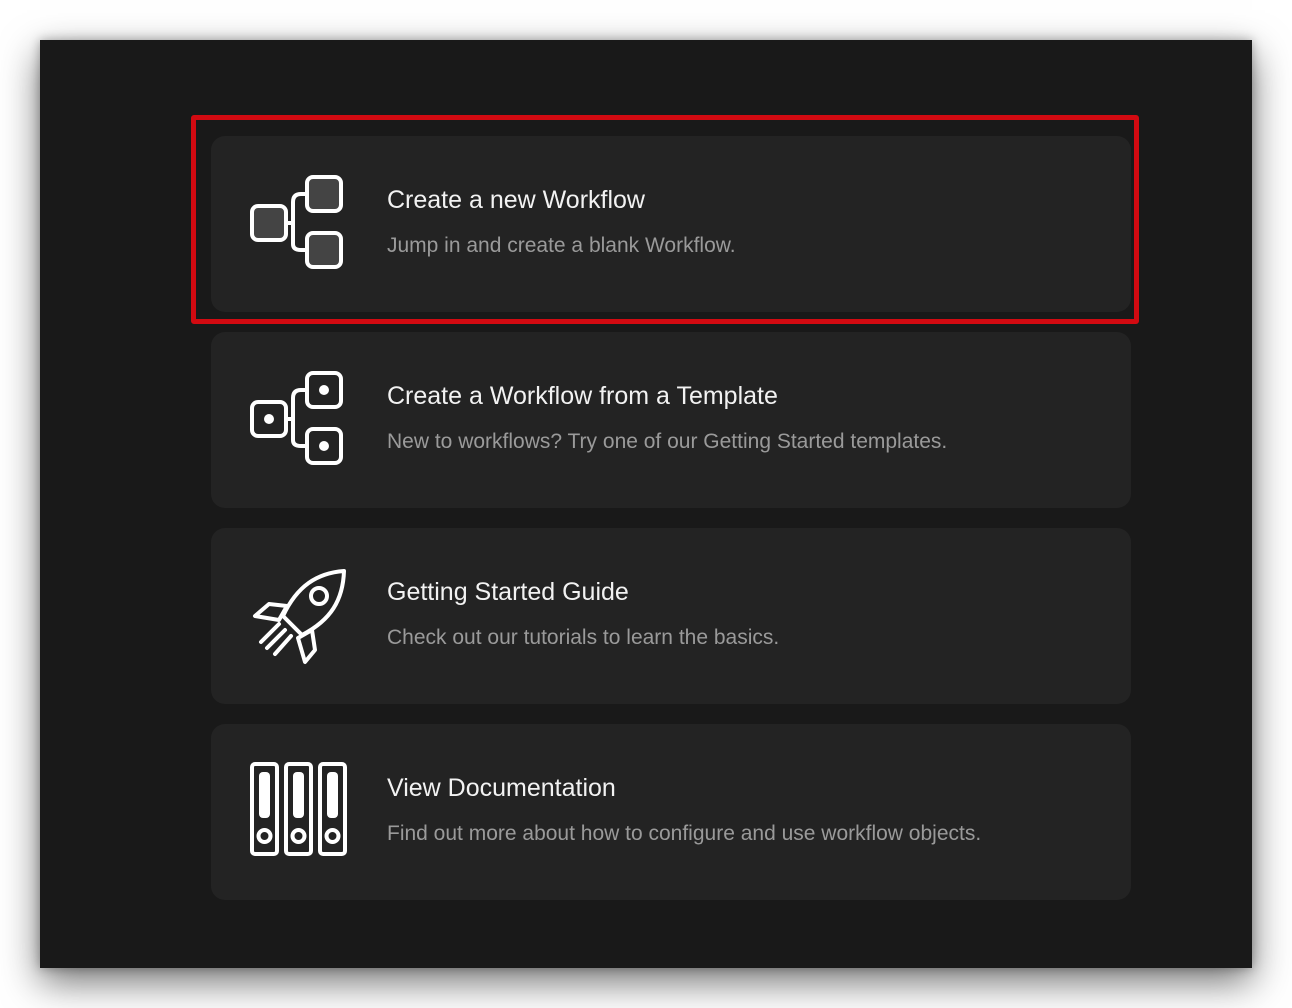 Image resolution: width=1292 pixels, height=1008 pixels. Describe the element at coordinates (501, 788) in the screenshot. I see `card-title: View Documentation` at that location.